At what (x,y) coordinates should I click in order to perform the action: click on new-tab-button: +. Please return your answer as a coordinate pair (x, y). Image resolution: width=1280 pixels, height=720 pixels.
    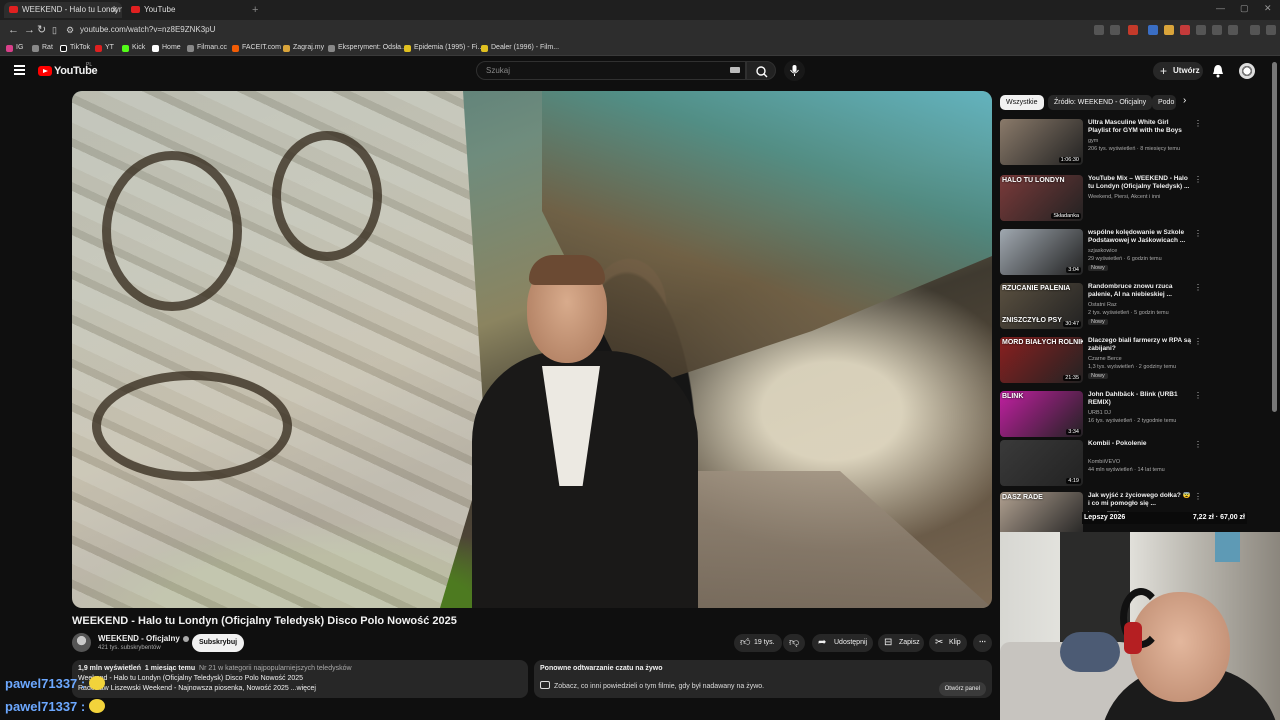
    Looking at the image, I should click on (259, 10).